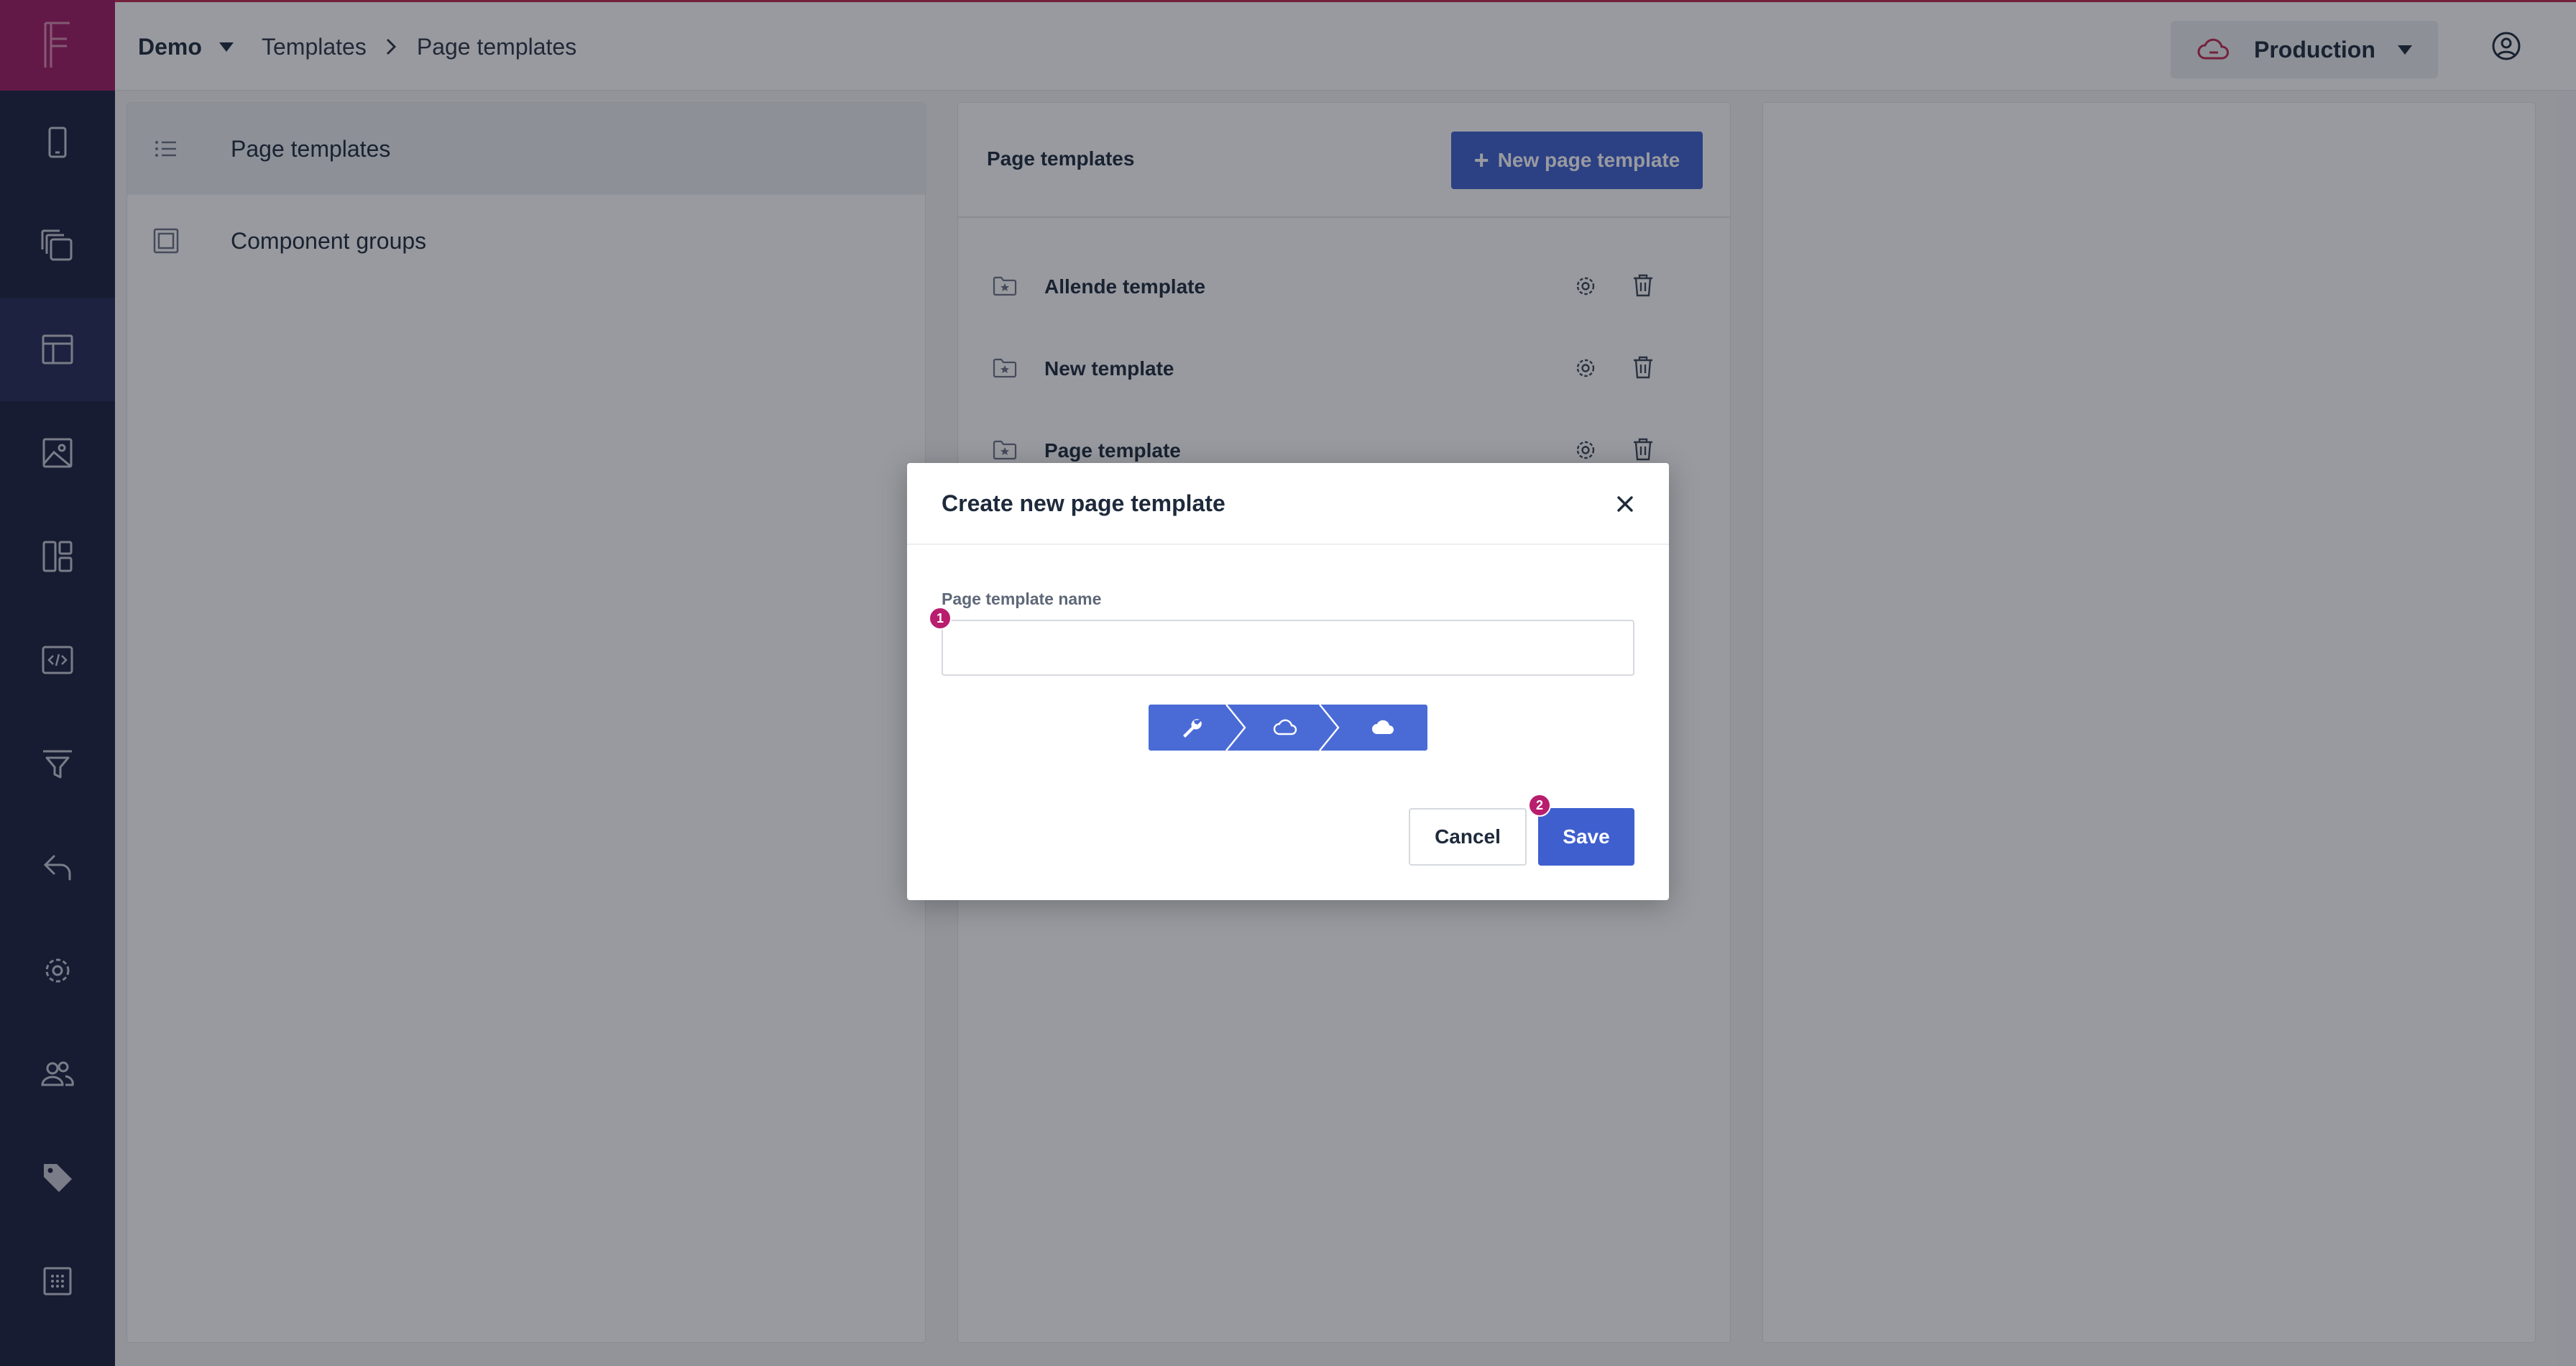 The width and height of the screenshot is (2576, 1366). I want to click on close-icon, so click(1625, 504).